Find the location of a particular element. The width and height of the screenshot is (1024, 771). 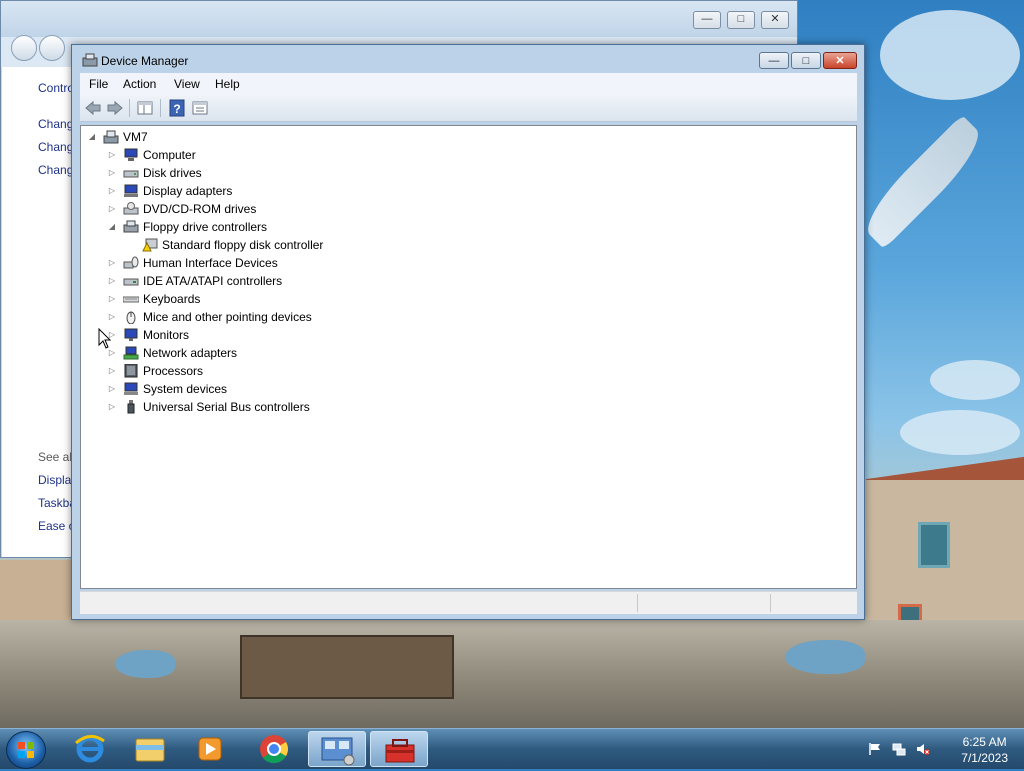

taskbar-control-panel is located at coordinates (337, 749).